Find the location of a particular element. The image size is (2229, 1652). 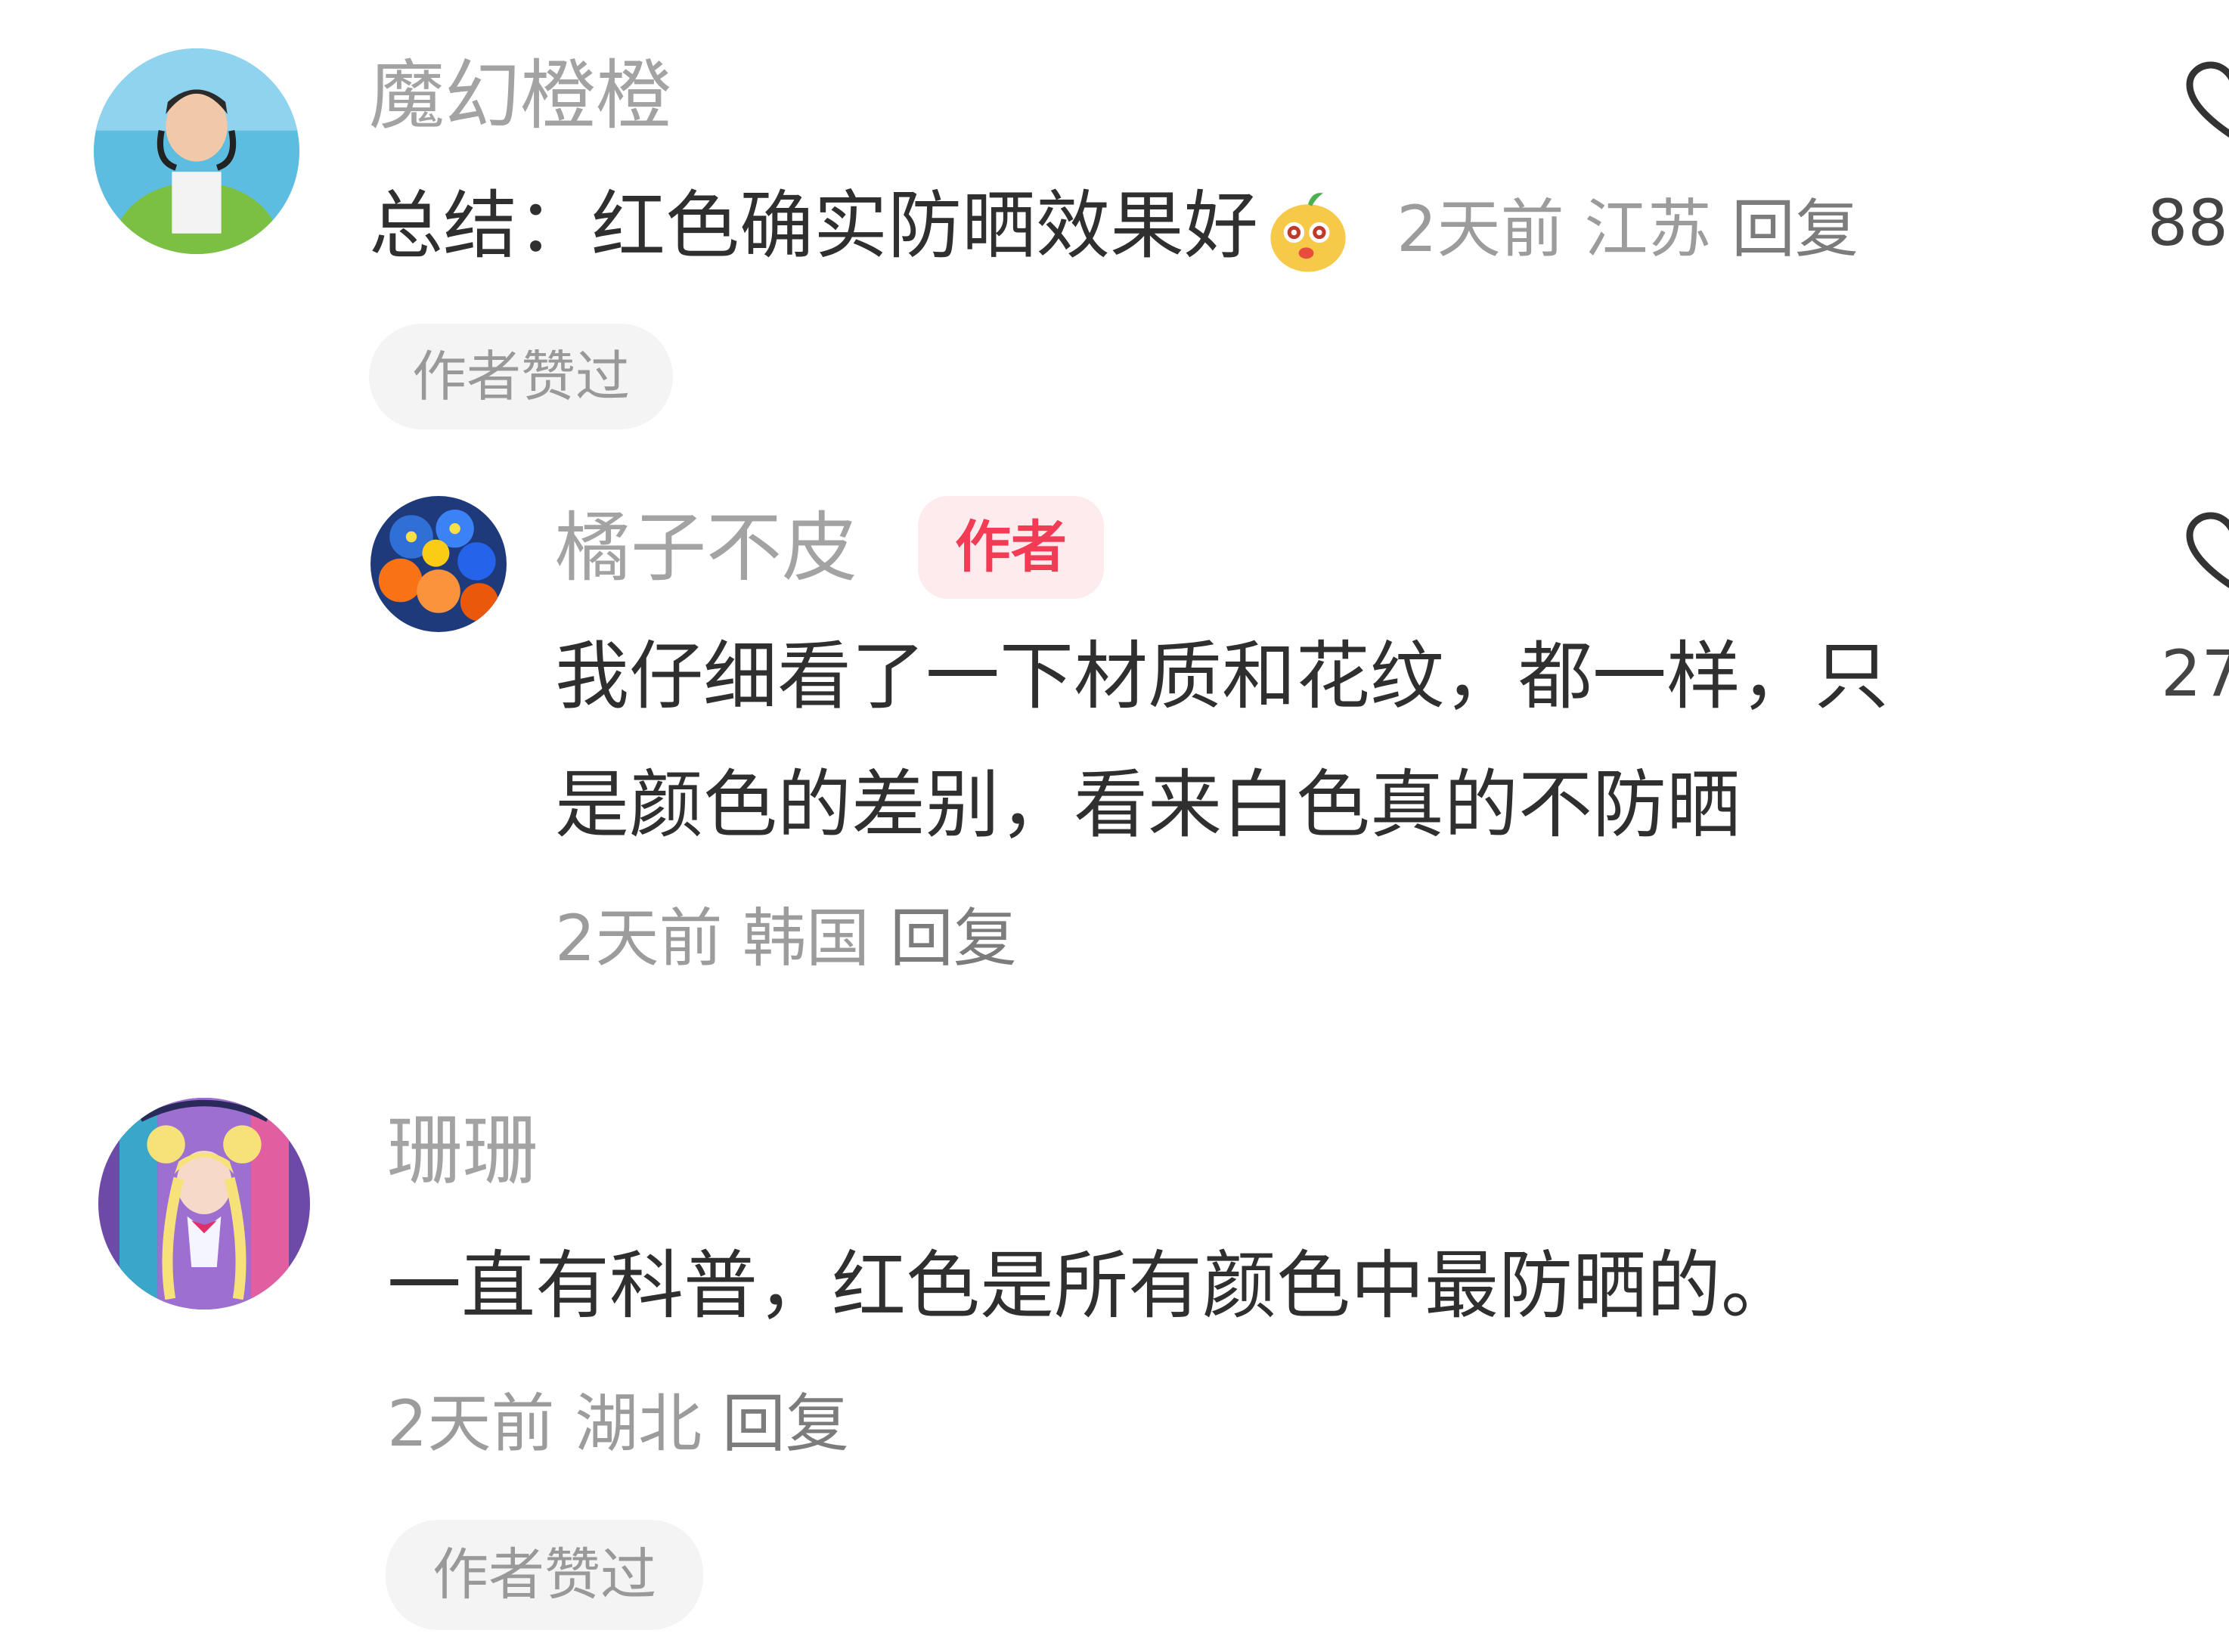

orange-face-emoji-icon is located at coordinates (1308, 231).